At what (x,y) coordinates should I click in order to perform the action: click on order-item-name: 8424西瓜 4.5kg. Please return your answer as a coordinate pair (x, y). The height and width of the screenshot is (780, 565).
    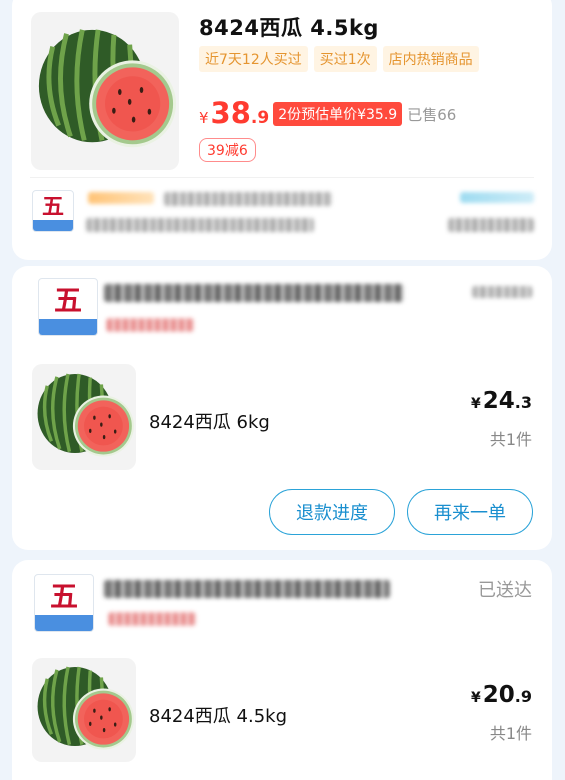
    Looking at the image, I should click on (218, 716).